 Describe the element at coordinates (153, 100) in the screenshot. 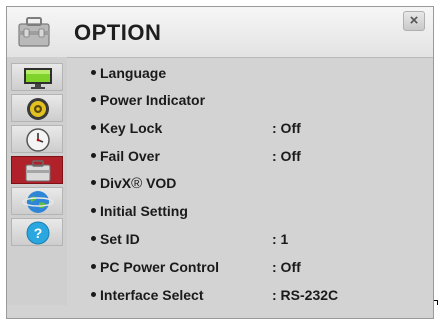

I see `menu-item-label: Power Indicator` at that location.